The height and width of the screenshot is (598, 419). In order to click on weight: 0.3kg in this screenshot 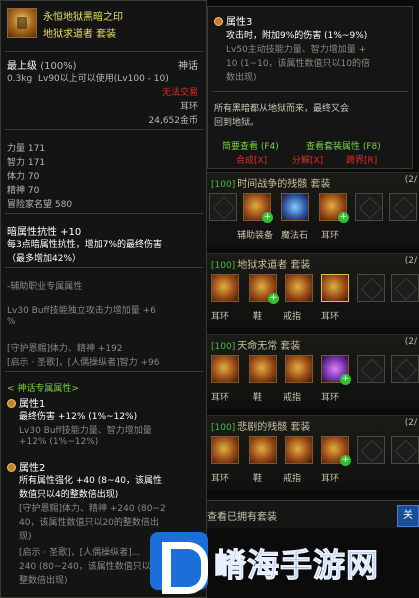, I will do `click(20, 79)`.